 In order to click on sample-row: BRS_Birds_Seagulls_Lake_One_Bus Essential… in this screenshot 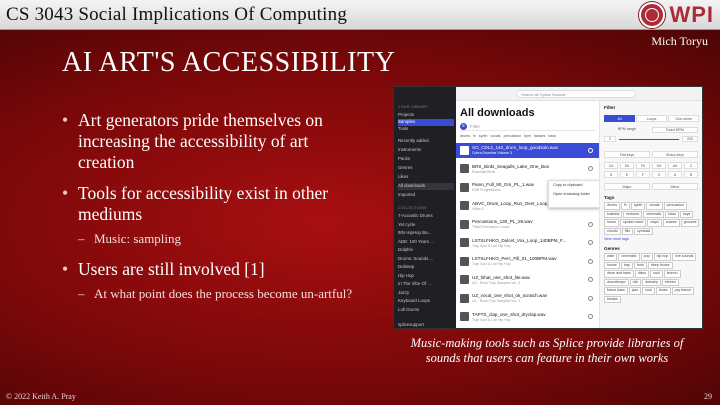, I will do `click(527, 169)`.